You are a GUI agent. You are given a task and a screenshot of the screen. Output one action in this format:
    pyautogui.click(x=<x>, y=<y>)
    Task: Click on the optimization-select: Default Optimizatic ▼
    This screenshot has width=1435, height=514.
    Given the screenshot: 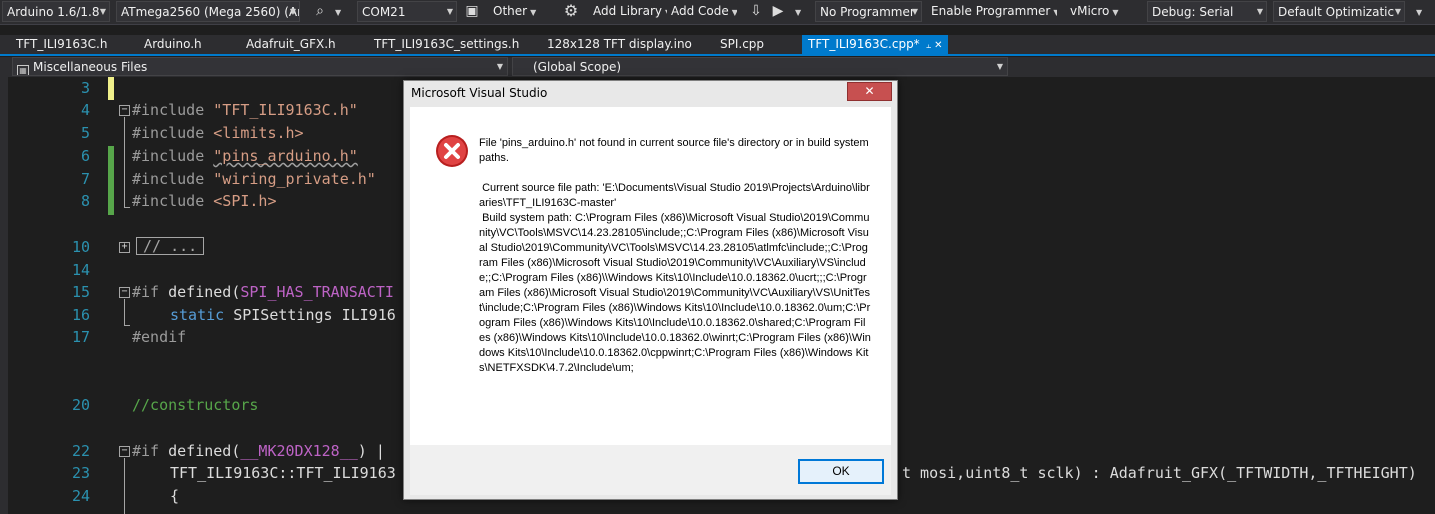 What is the action you would take?
    pyautogui.click(x=1339, y=11)
    